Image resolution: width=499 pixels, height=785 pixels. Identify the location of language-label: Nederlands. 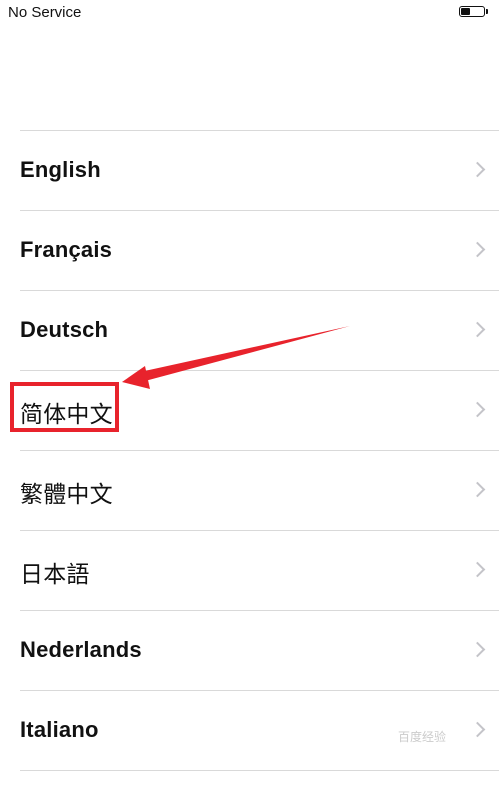
(81, 649).